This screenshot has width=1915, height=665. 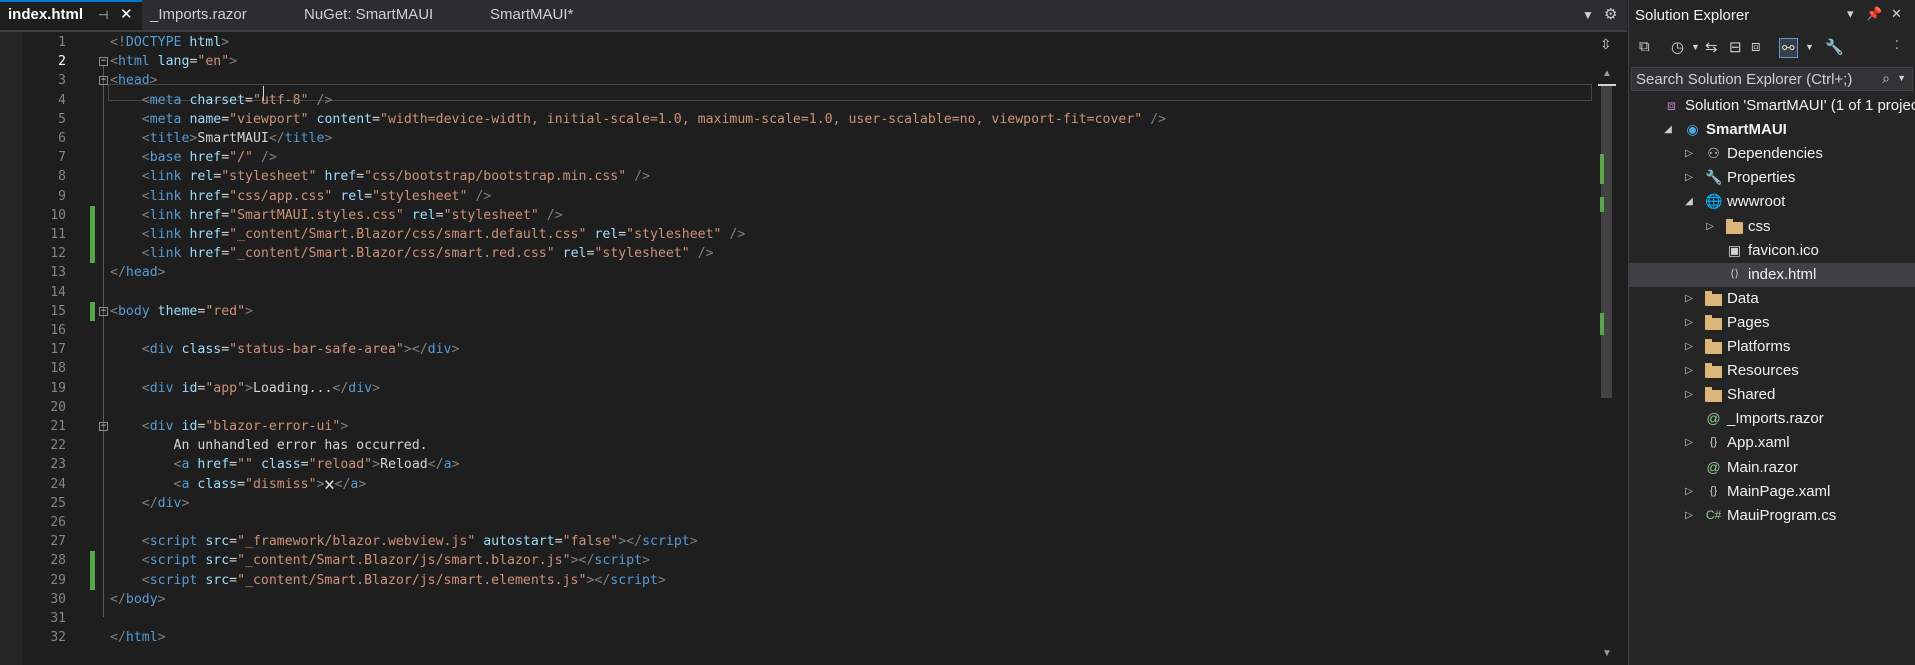 I want to click on scroll-up-icon: ▲, so click(x=1607, y=73).